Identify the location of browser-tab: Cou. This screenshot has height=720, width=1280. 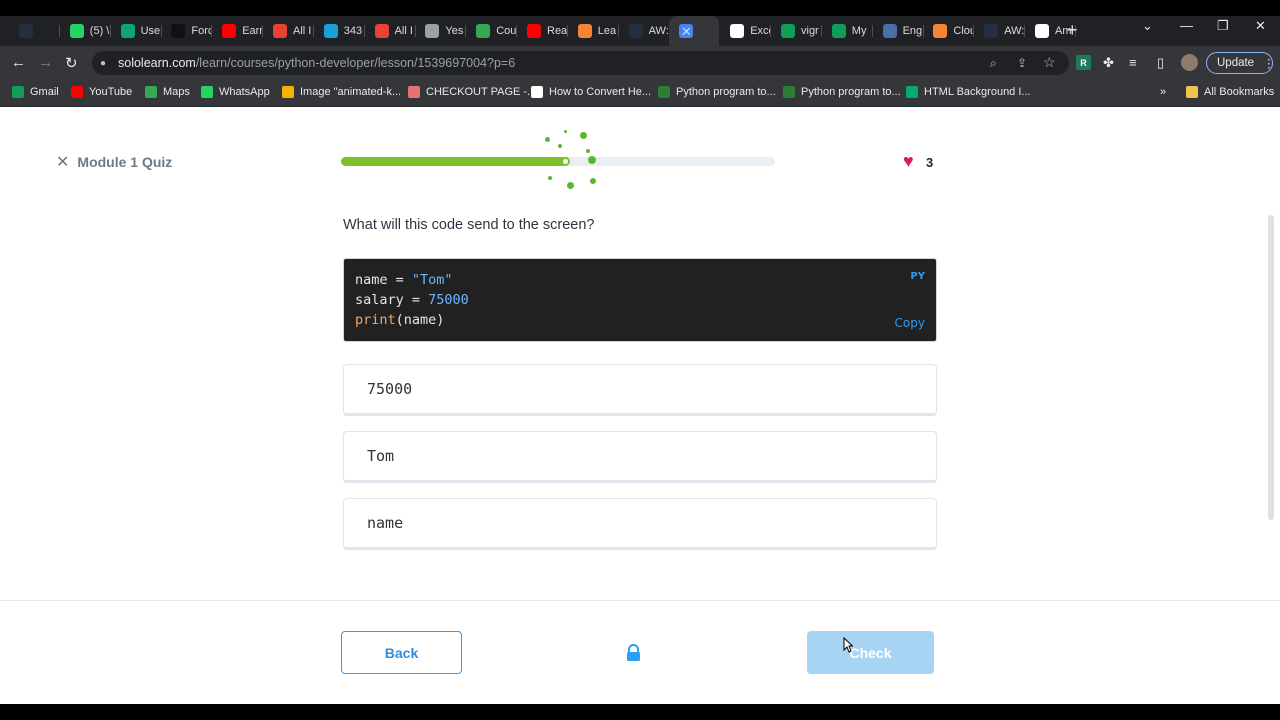
(492, 31).